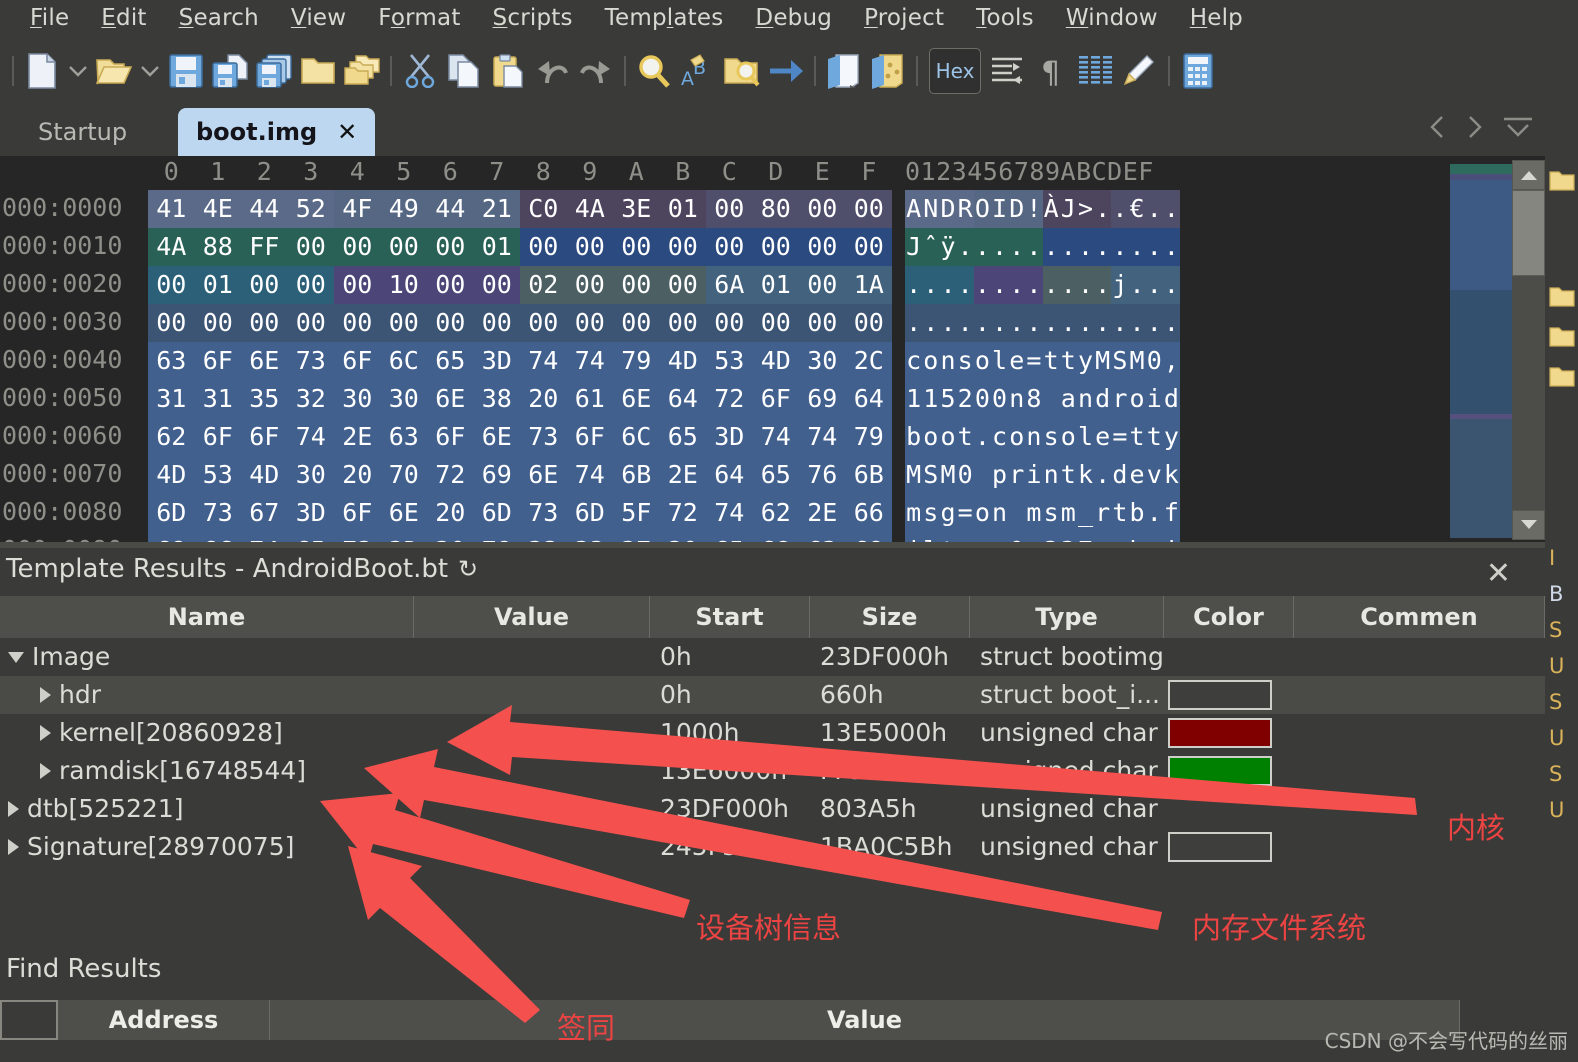 The height and width of the screenshot is (1062, 1578). What do you see at coordinates (982, 475) in the screenshot?
I see `hex-ascii-cell` at bounding box center [982, 475].